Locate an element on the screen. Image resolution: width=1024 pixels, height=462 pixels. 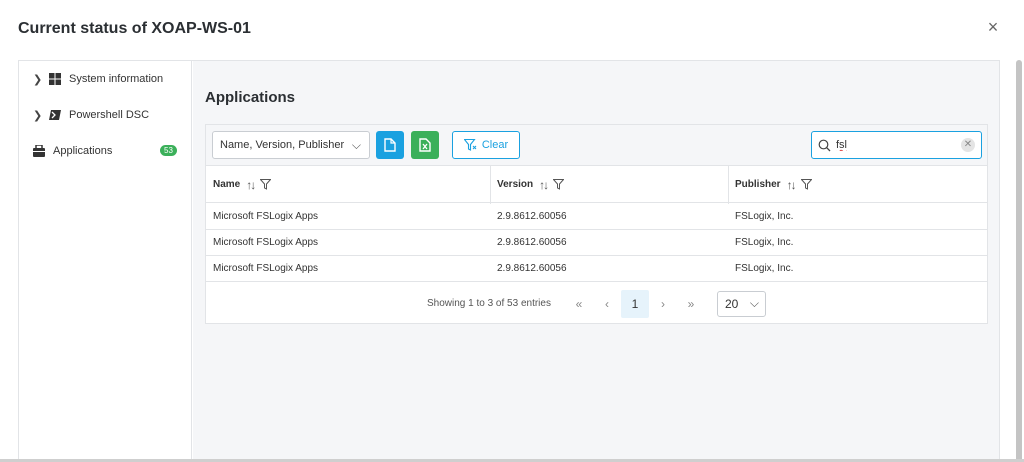
previous-page-icon: ‹ is located at coordinates (607, 304).